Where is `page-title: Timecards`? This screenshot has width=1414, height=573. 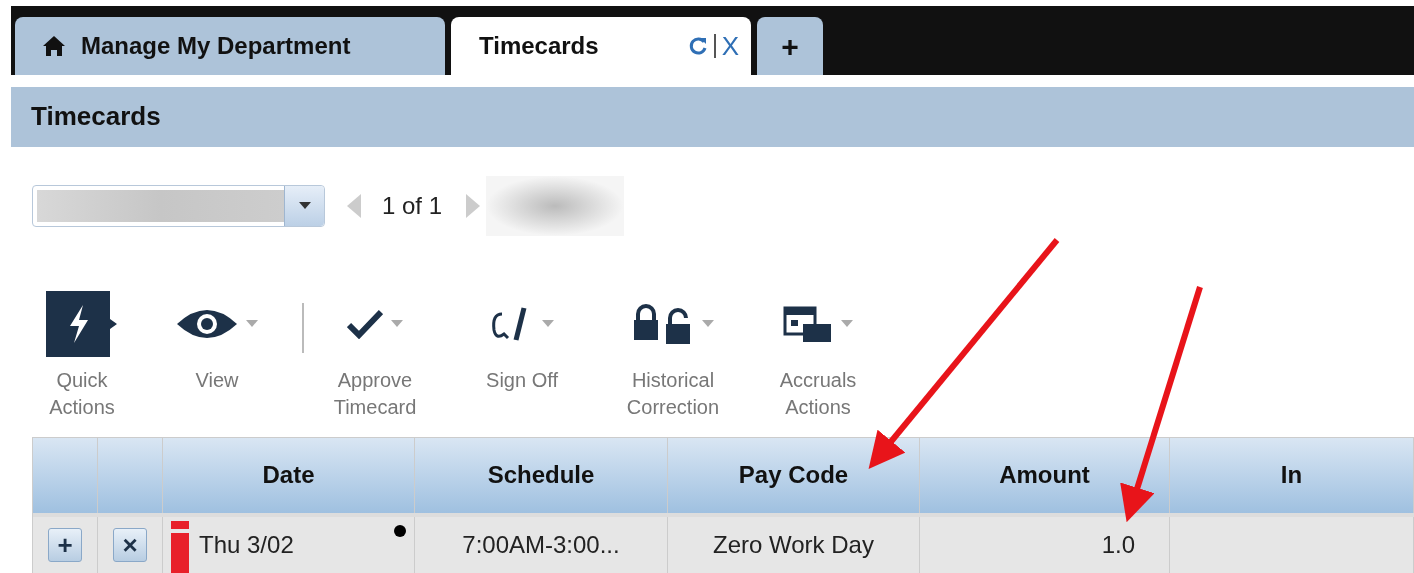
page-title: Timecards is located at coordinates (96, 117).